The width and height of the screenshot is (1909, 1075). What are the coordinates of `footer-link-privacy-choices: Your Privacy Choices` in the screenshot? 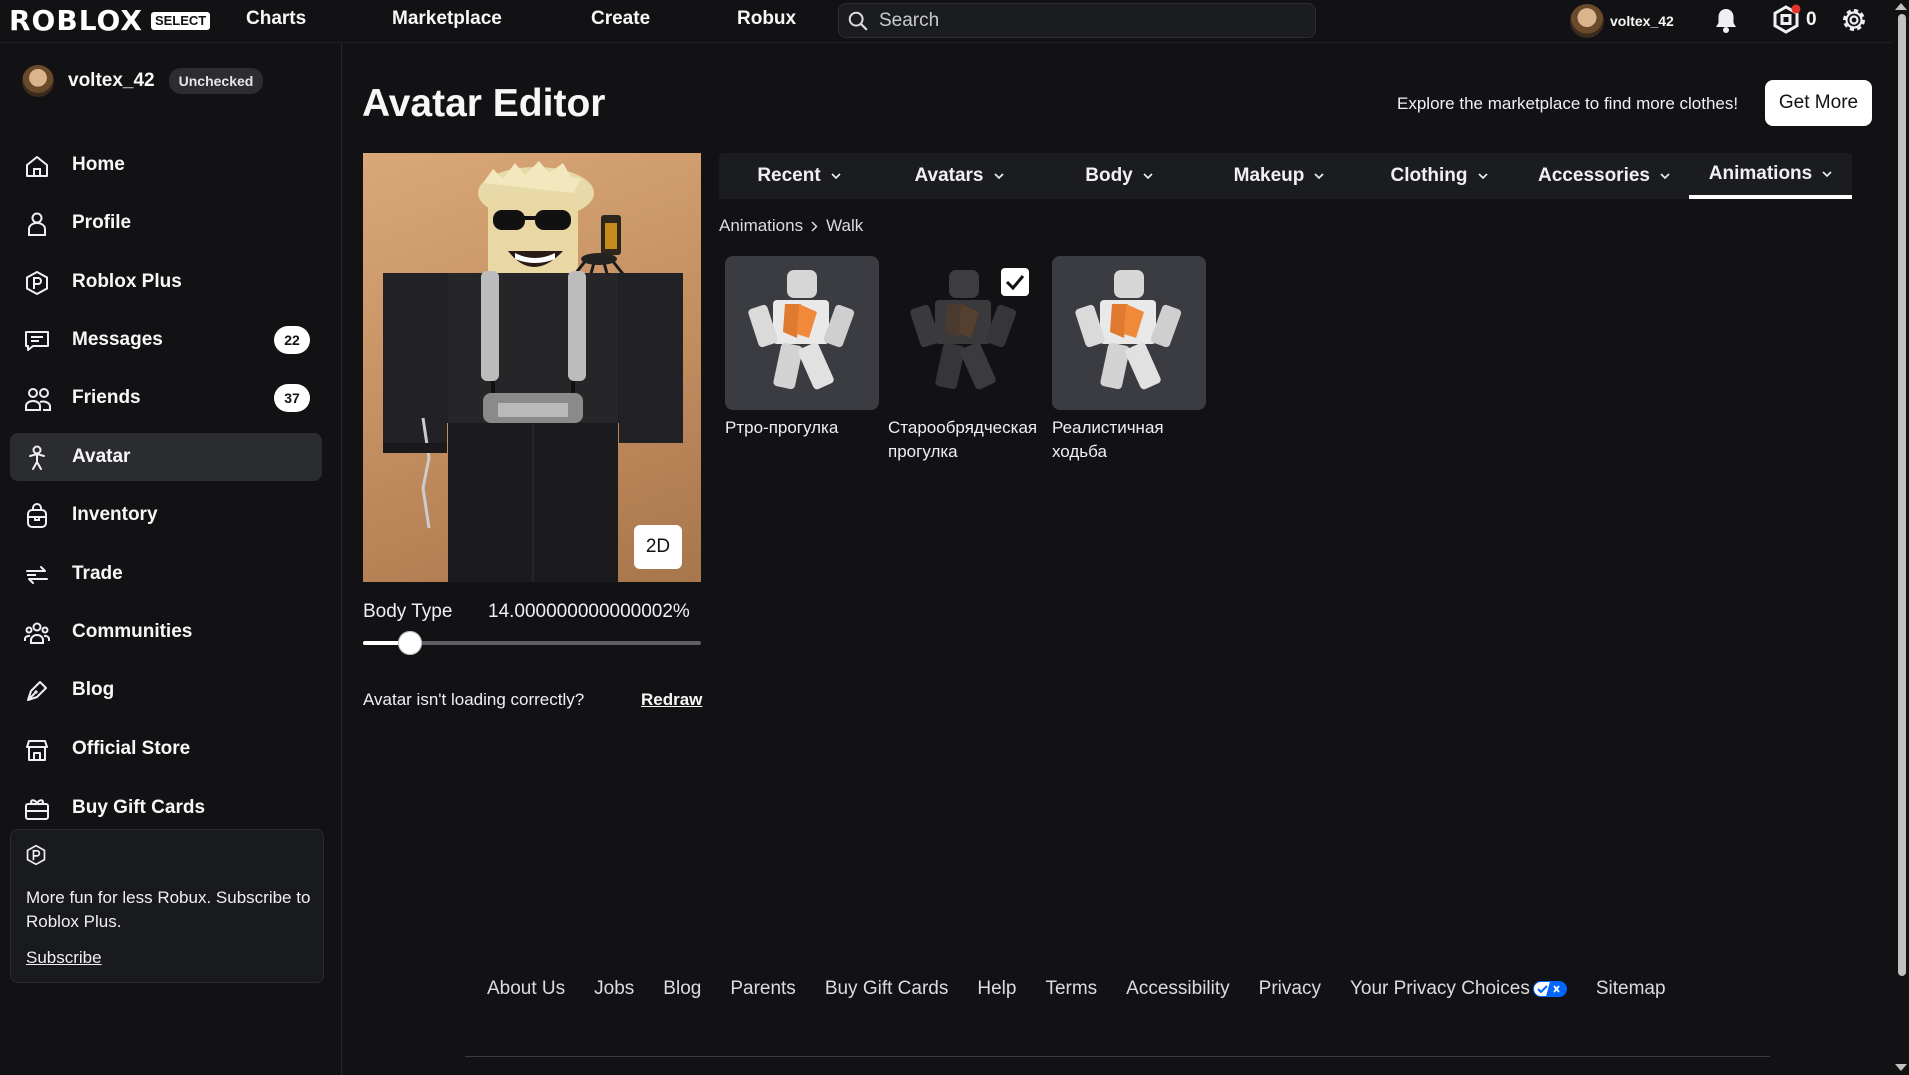 It's located at (1458, 989).